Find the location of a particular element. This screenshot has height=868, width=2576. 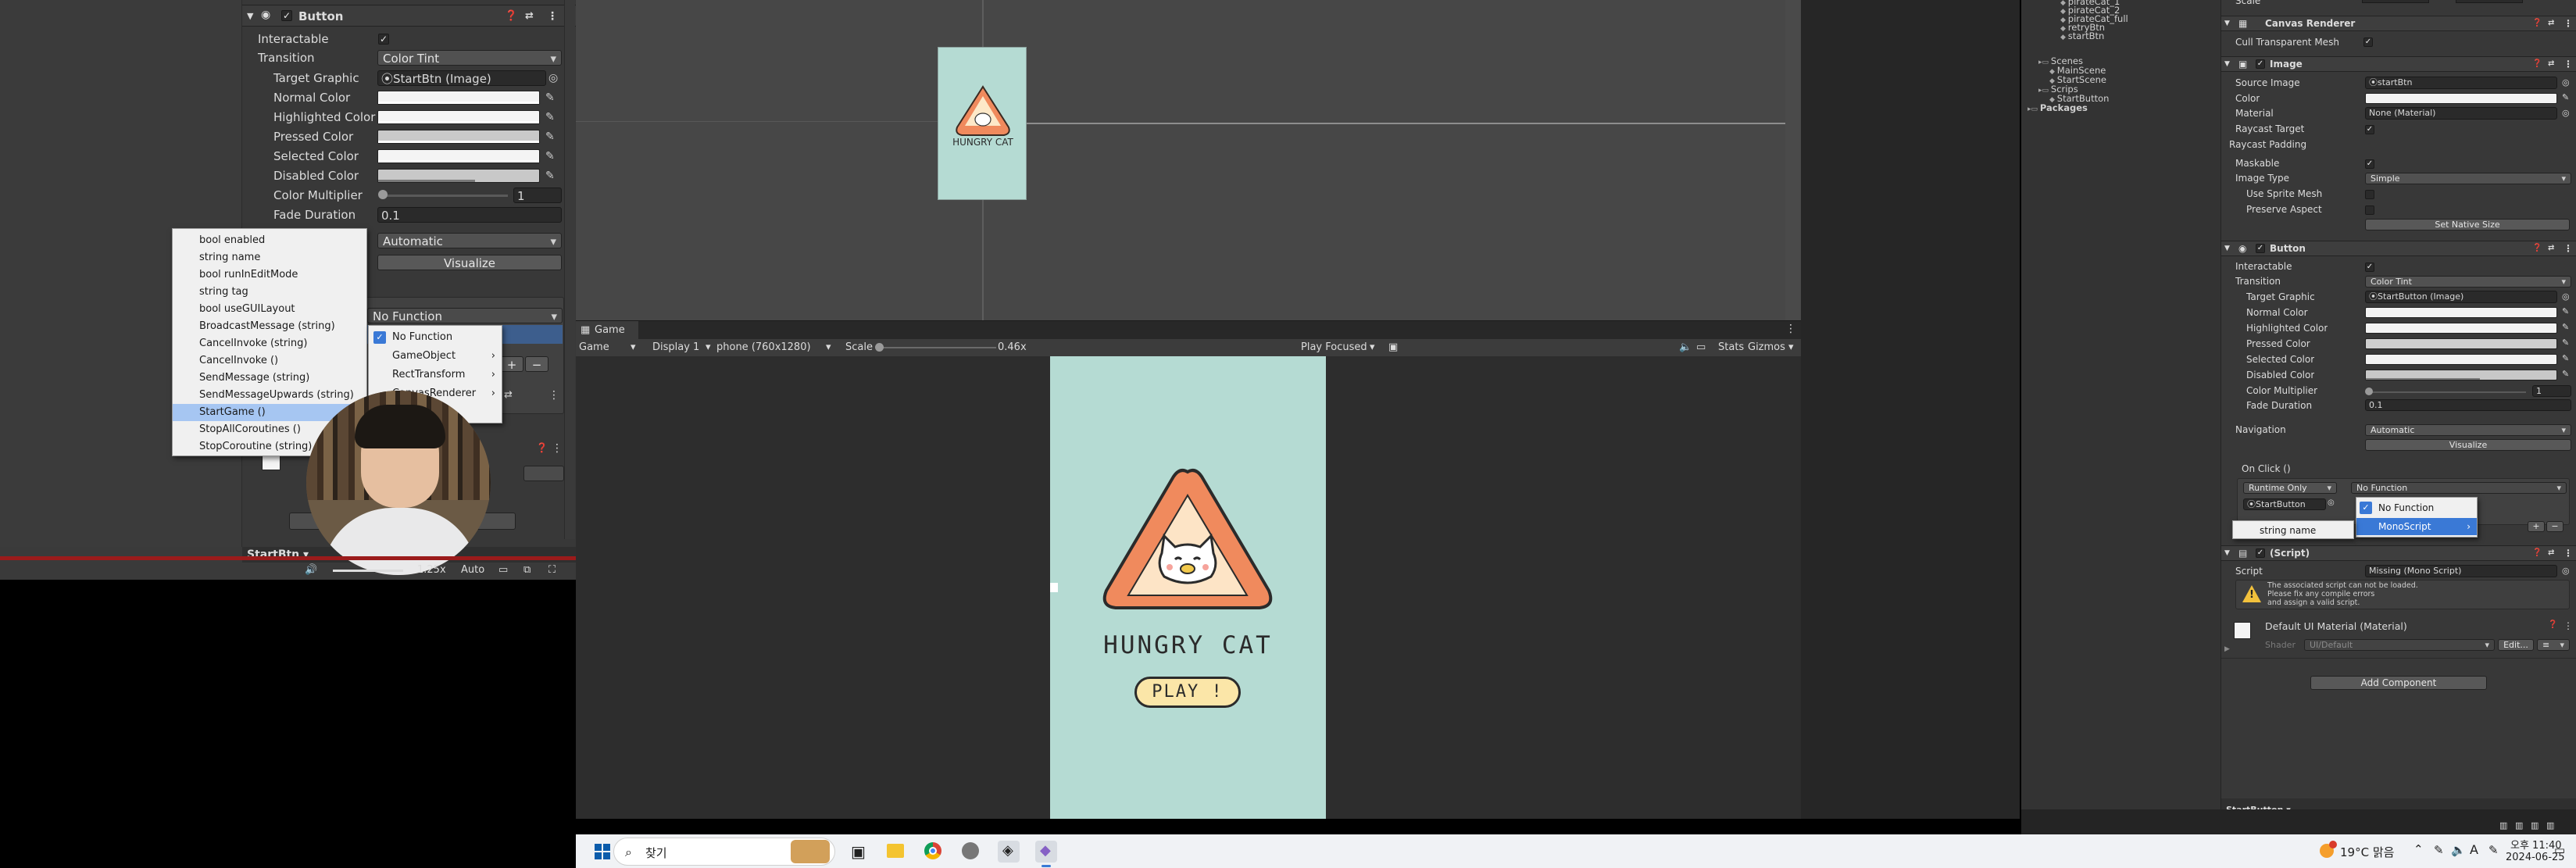

component-menu-item: GameObject › is located at coordinates (435, 356).